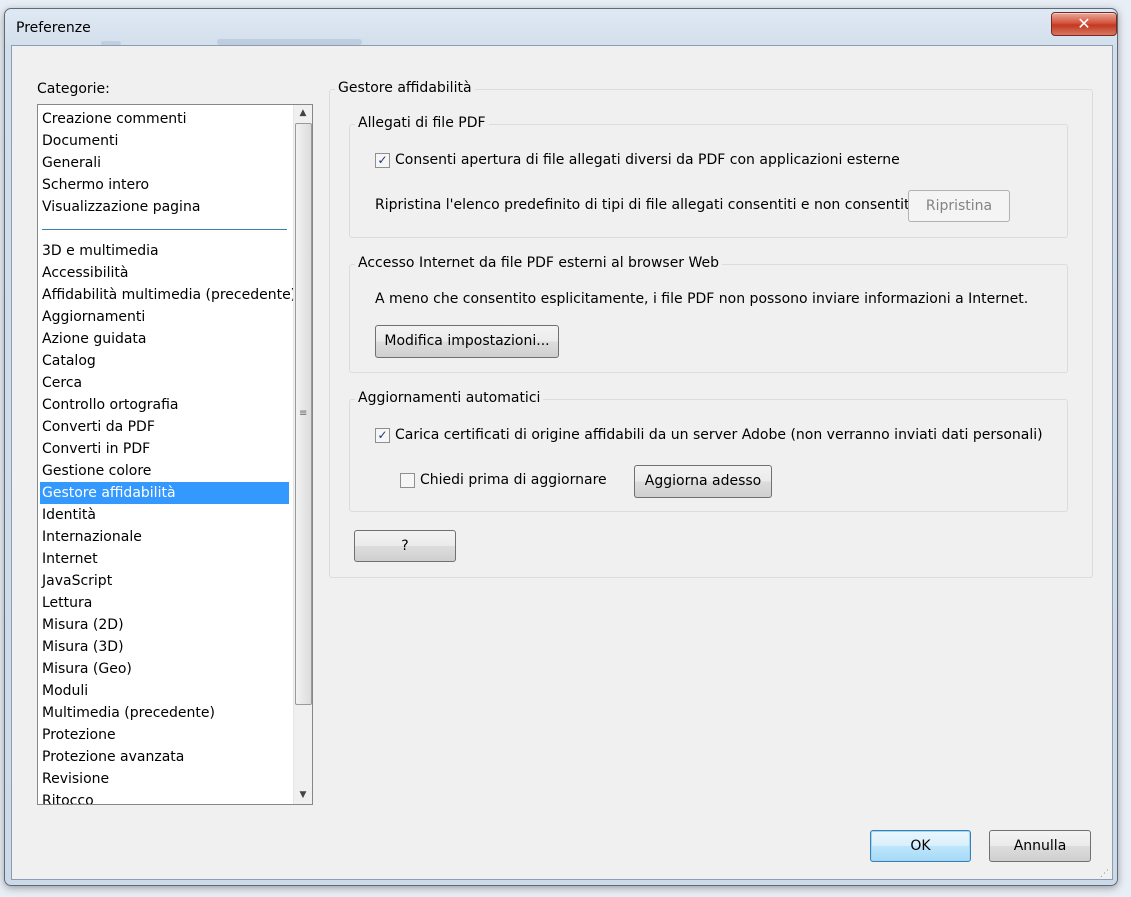 This screenshot has height=897, width=1131. Describe the element at coordinates (449, 398) in the screenshot. I see `auto-updates-title: Aggiornamenti automatici` at that location.